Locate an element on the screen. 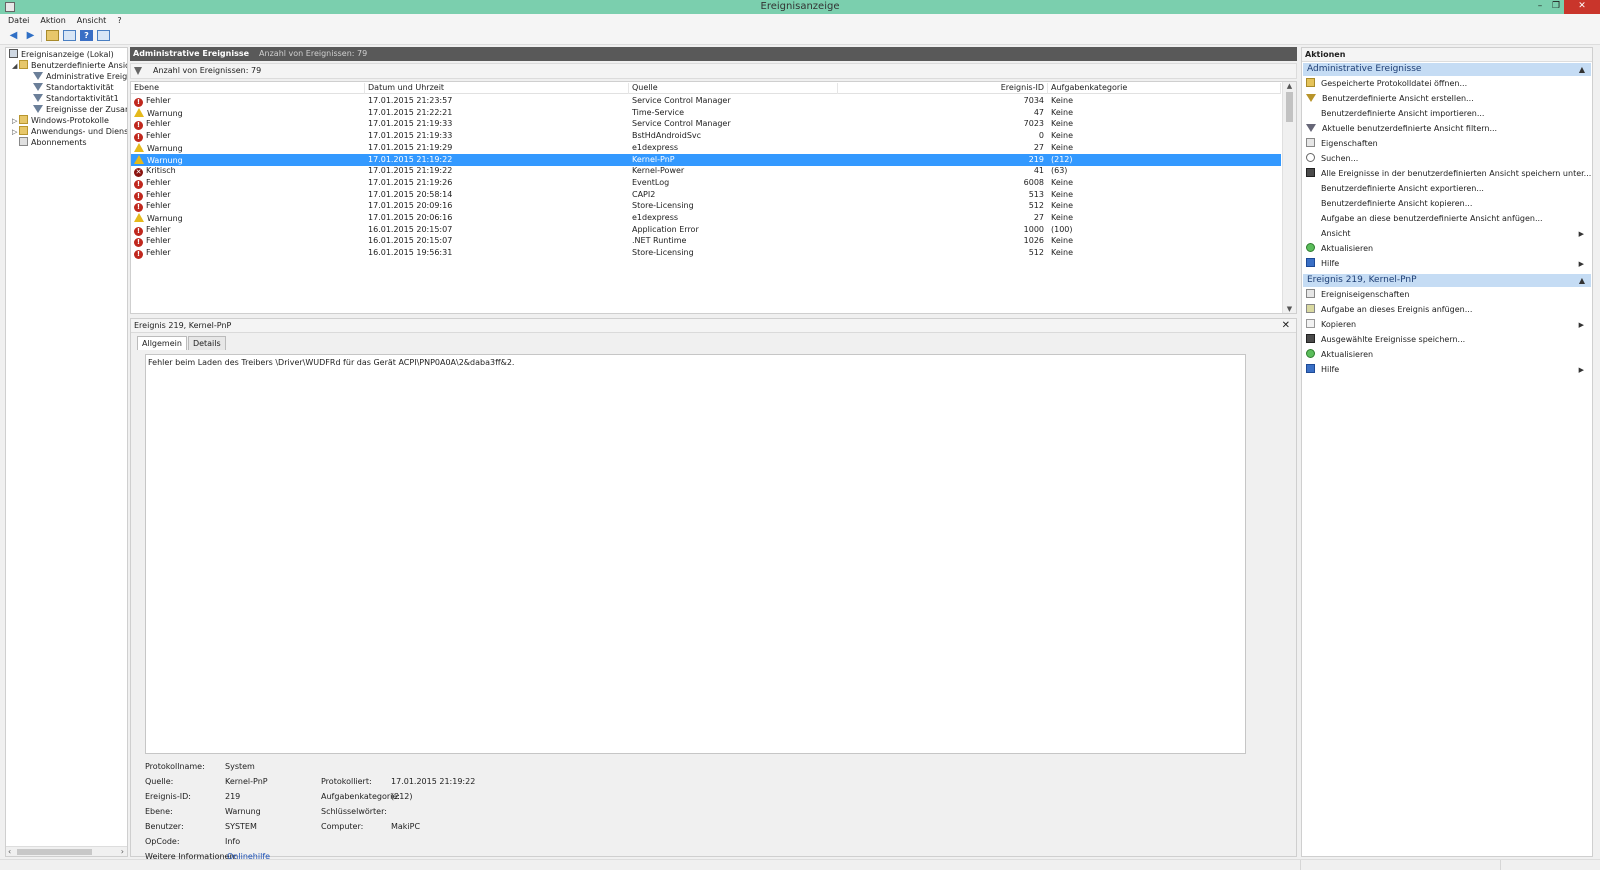 The width and height of the screenshot is (1600, 870). restore-button: ❐ is located at coordinates (1556, 7).